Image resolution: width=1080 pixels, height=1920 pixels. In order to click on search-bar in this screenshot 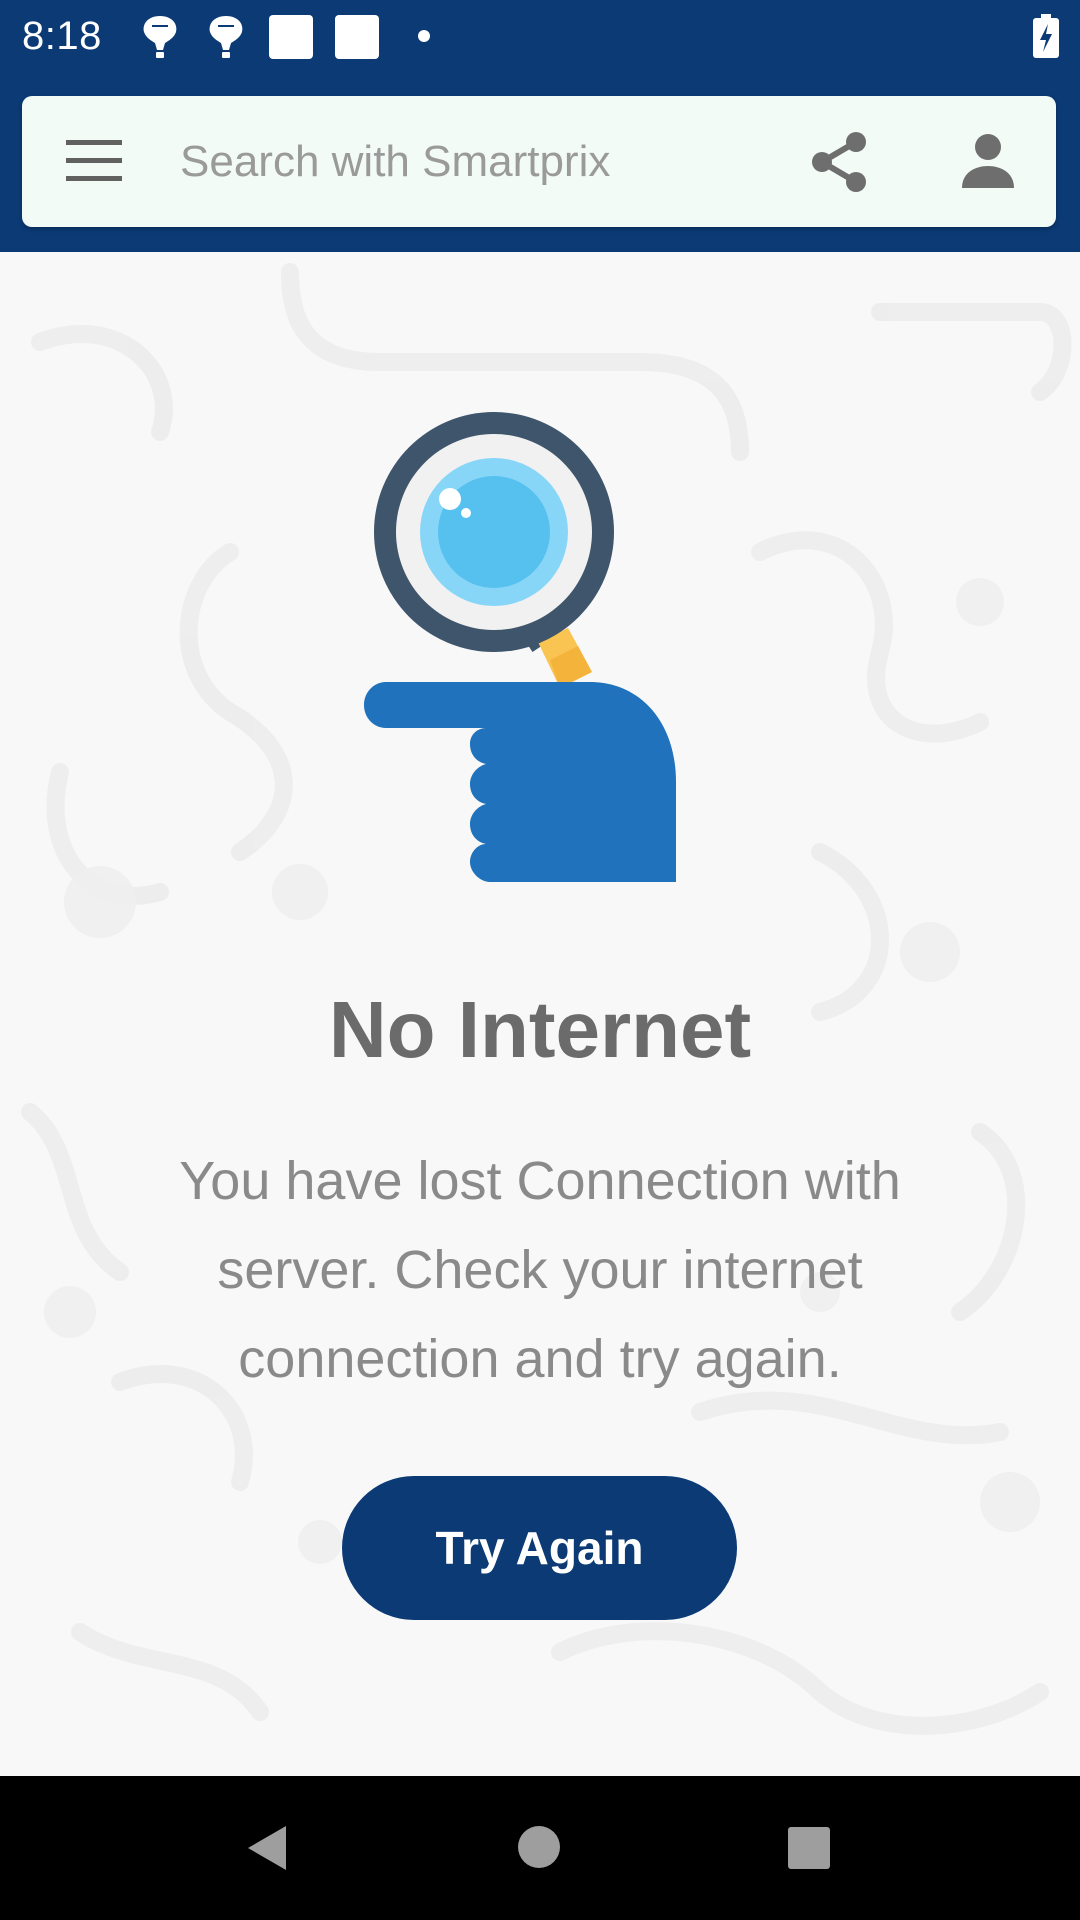, I will do `click(539, 161)`.